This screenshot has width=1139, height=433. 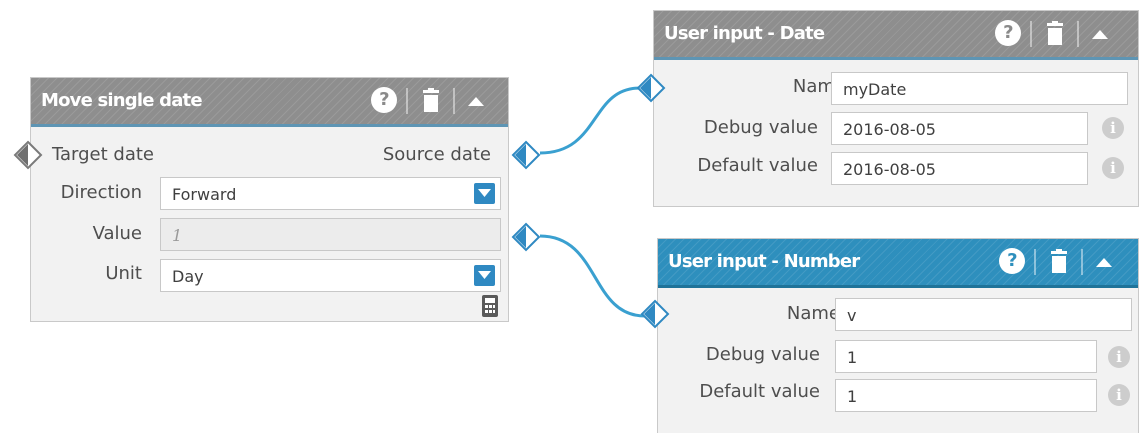 What do you see at coordinates (744, 33) in the screenshot?
I see `date-node-title: User input - Date` at bounding box center [744, 33].